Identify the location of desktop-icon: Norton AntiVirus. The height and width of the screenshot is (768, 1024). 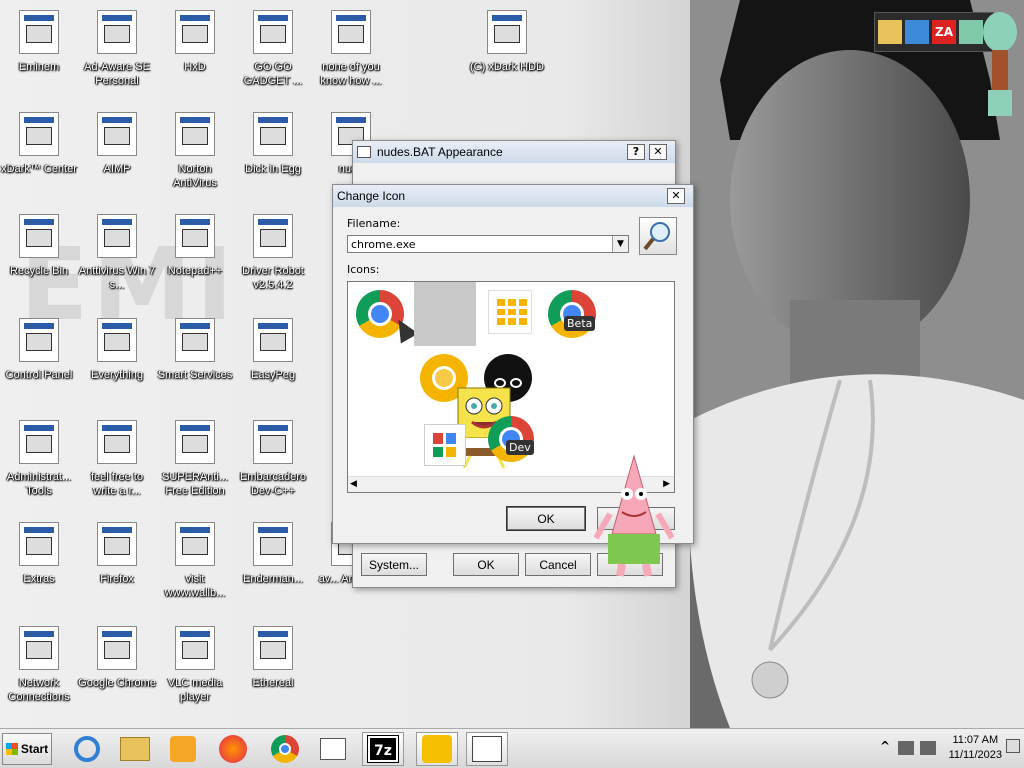
(195, 150).